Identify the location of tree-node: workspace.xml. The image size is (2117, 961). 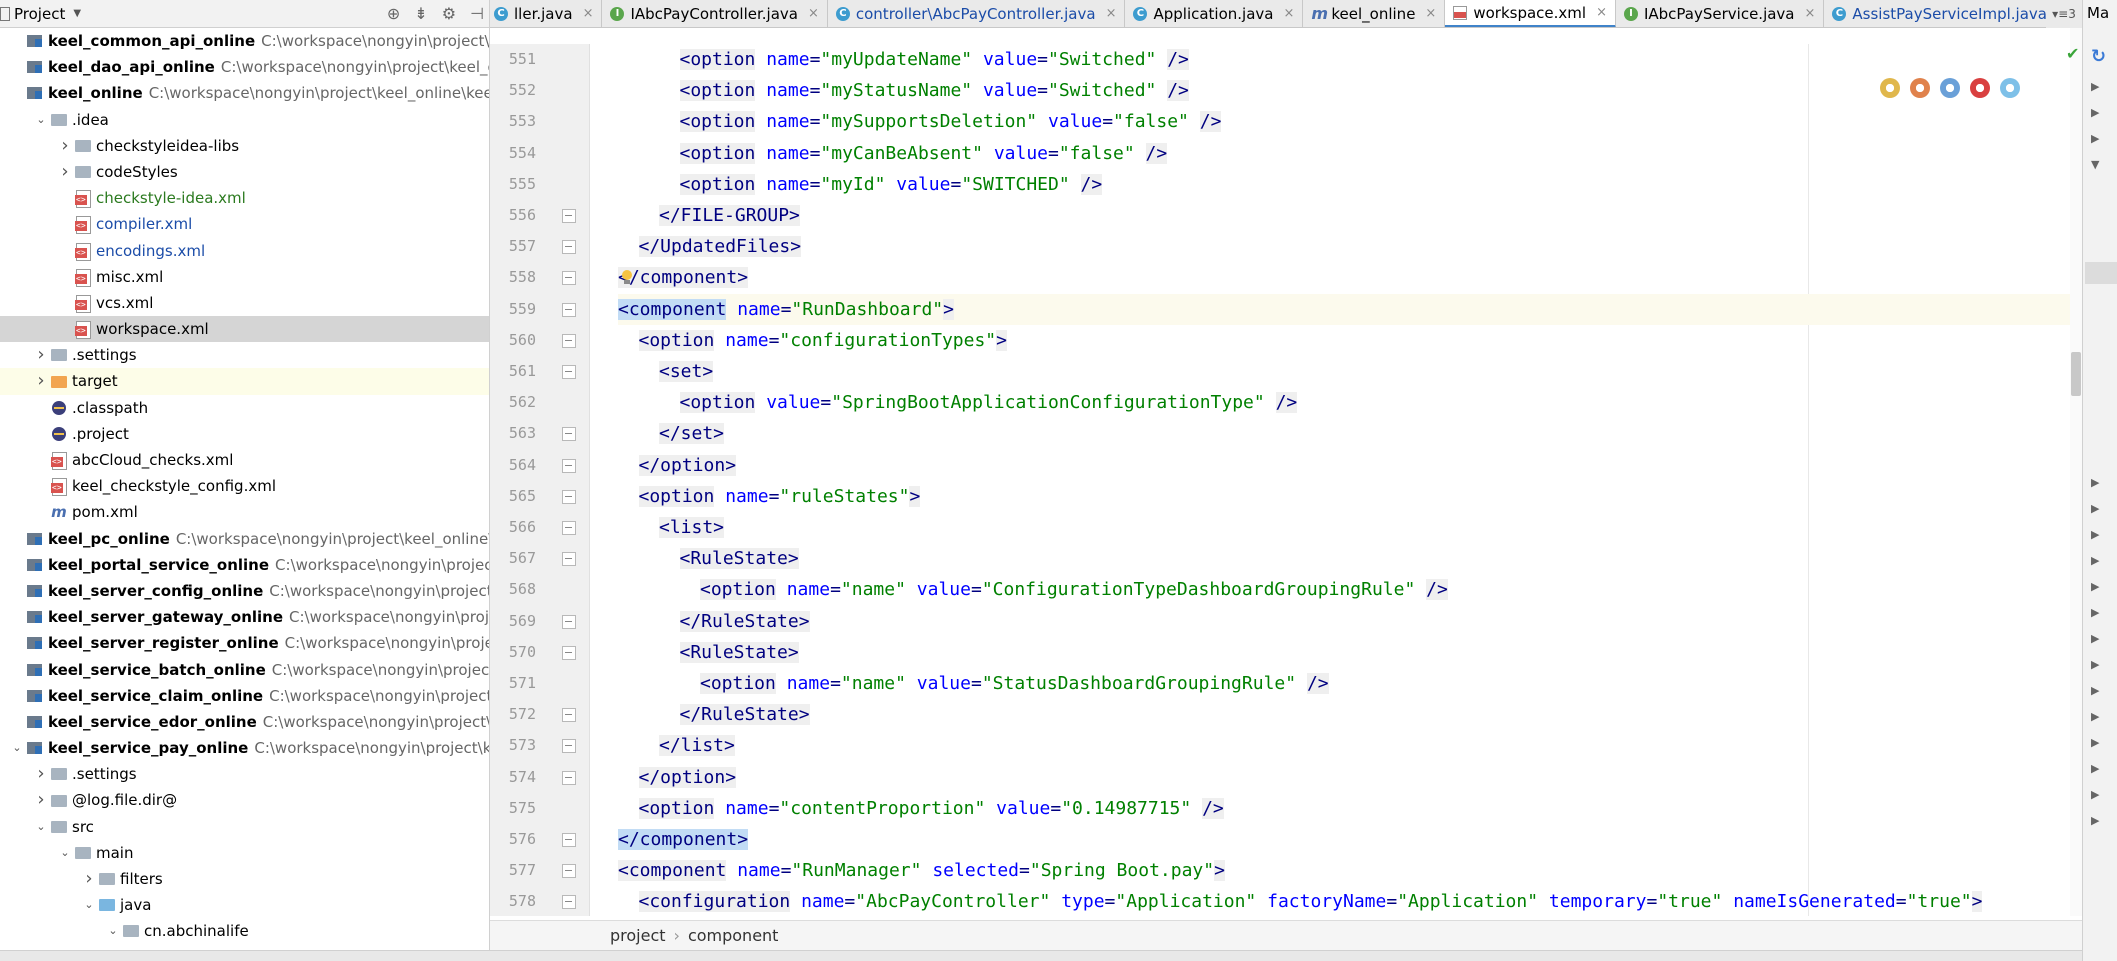
(244, 329).